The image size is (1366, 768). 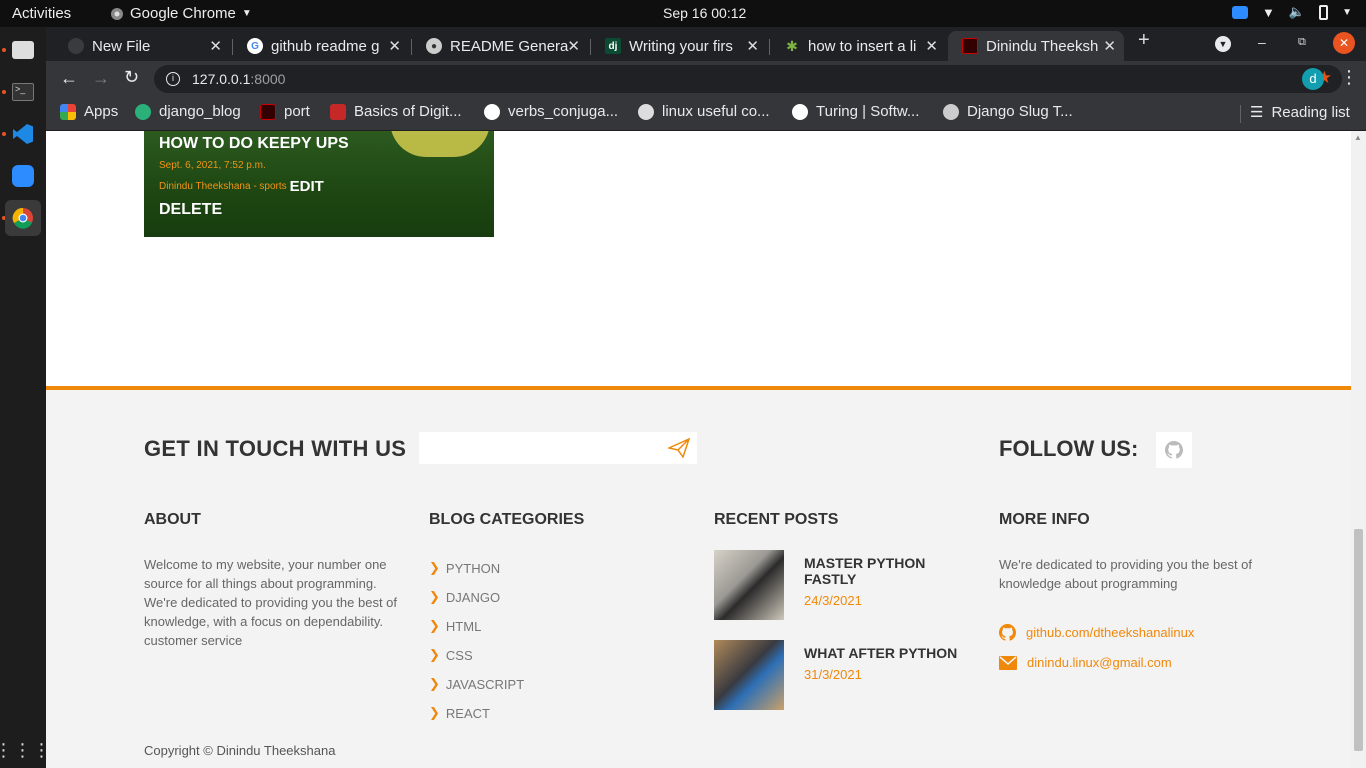 I want to click on app-menu: Google Chrome ▼, so click(x=181, y=13).